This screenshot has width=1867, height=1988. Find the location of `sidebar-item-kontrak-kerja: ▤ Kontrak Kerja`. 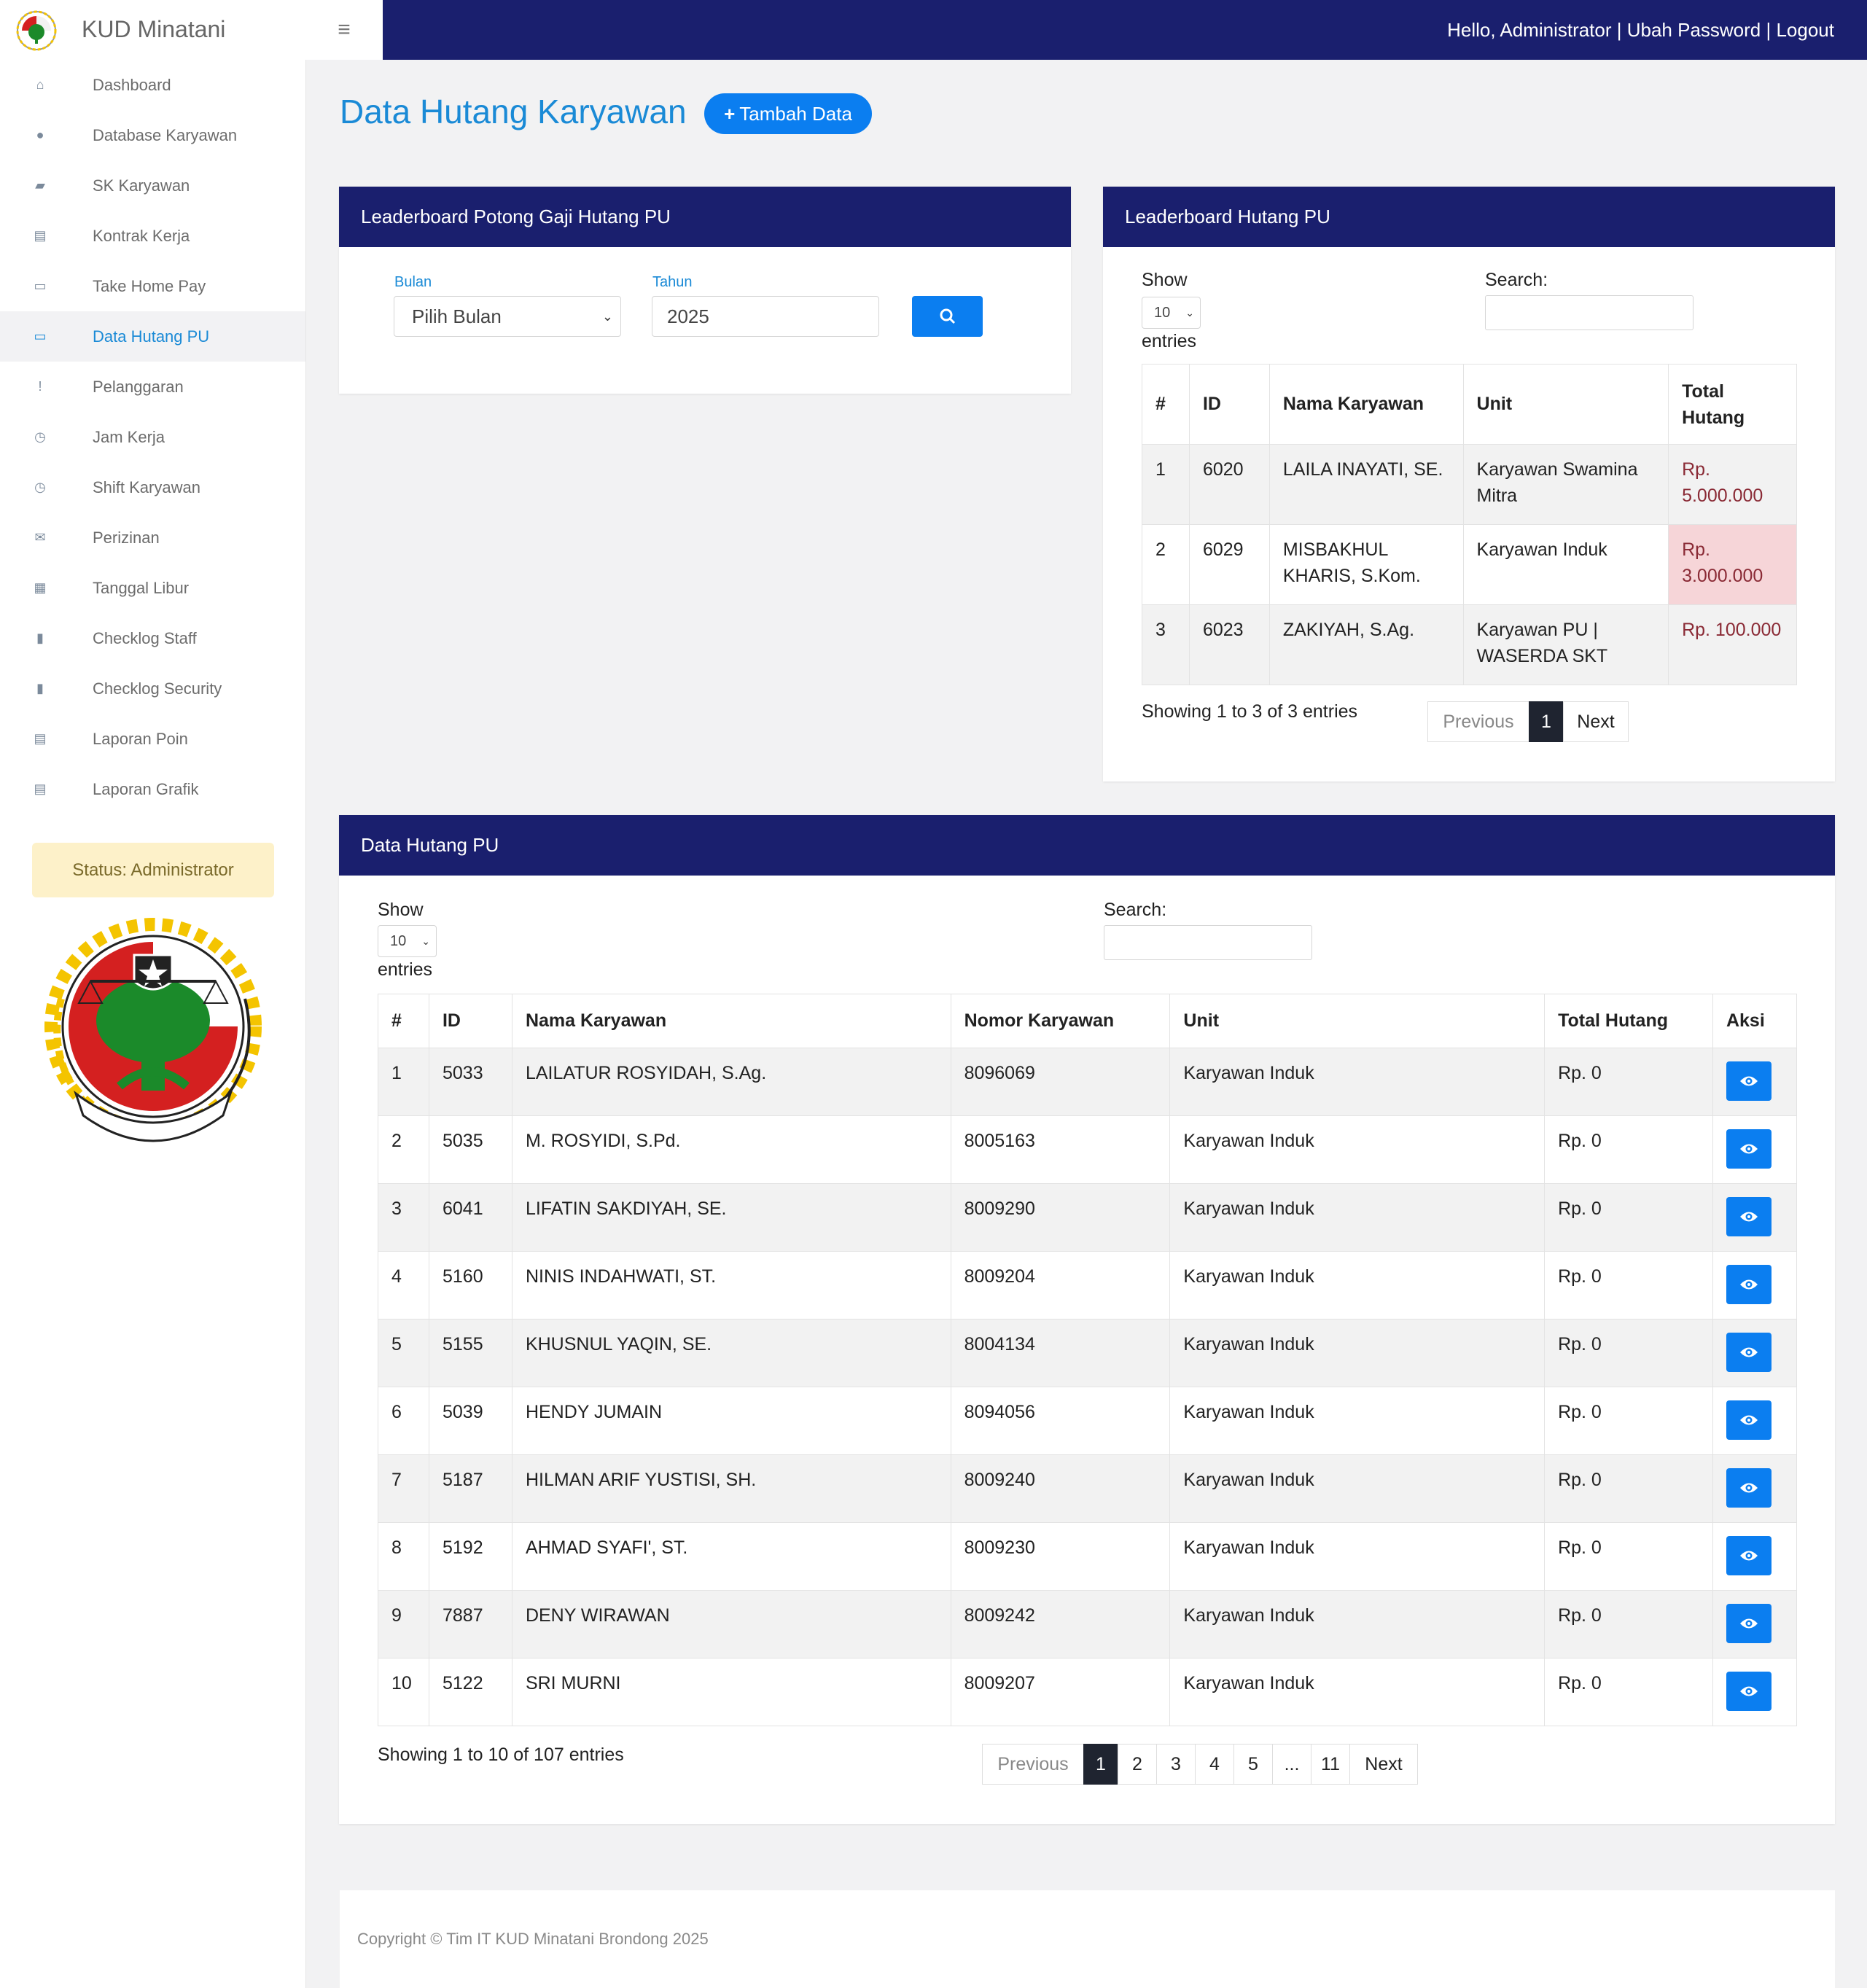

sidebar-item-kontrak-kerja: ▤ Kontrak Kerja is located at coordinates (152, 236).